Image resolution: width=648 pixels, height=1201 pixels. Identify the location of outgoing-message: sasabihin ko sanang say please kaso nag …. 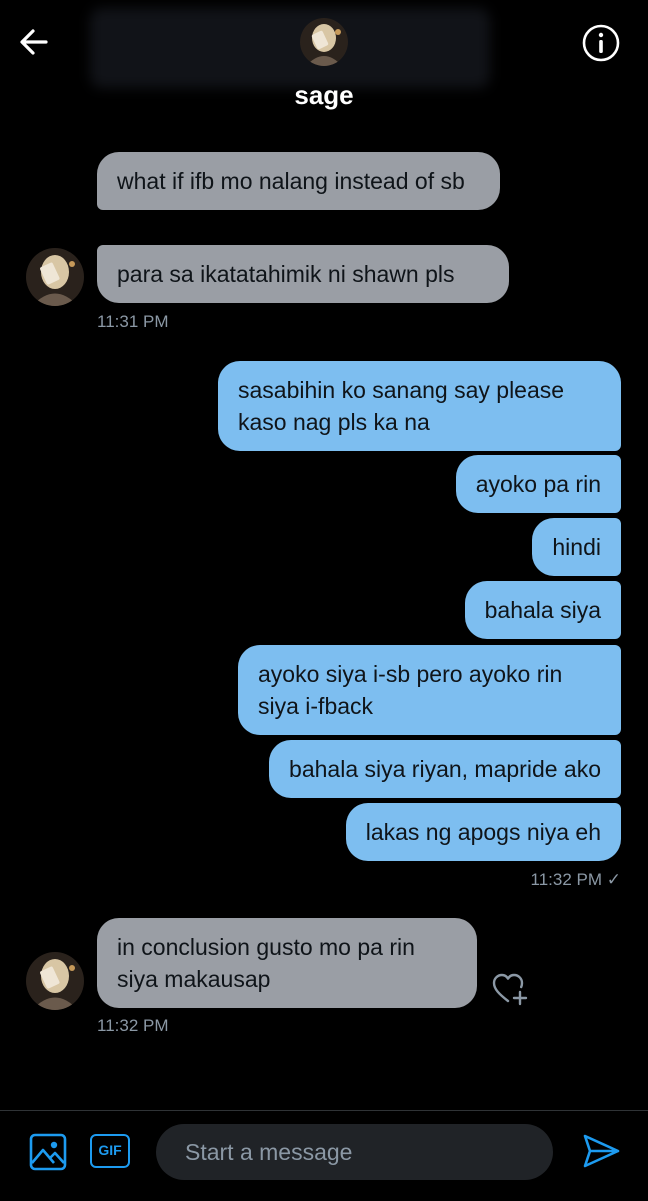
(419, 406).